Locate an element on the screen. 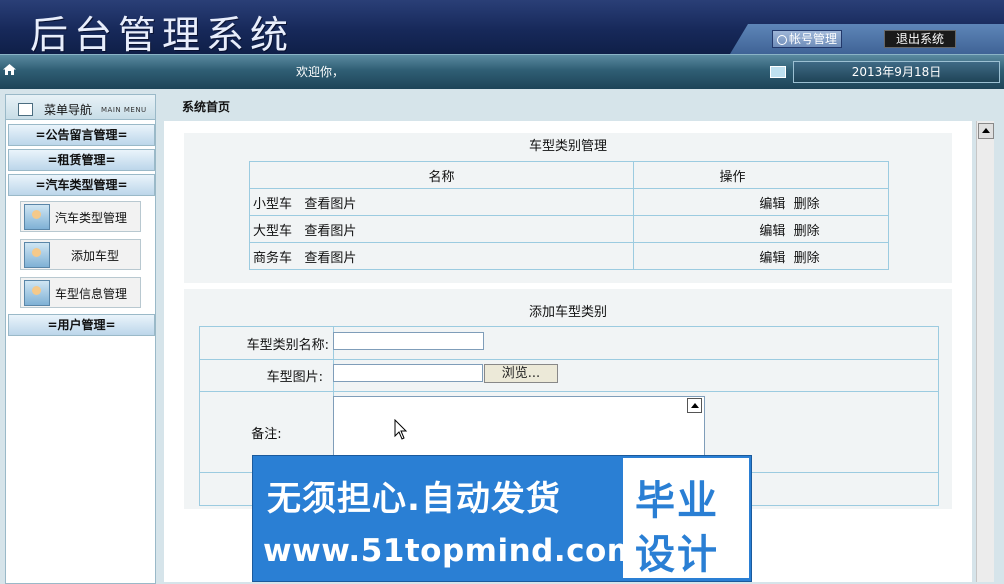  monitor-icon is located at coordinates (778, 72).